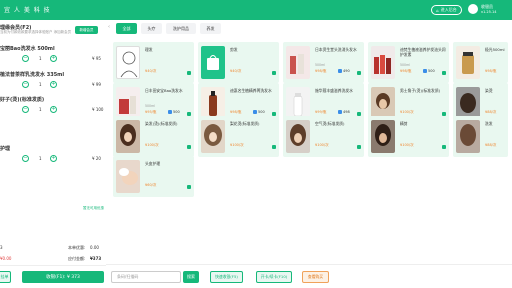 The image size is (512, 288). What do you see at coordinates (408, 136) in the screenshot?
I see `product-card: 精剪 ¥100/次` at bounding box center [408, 136].